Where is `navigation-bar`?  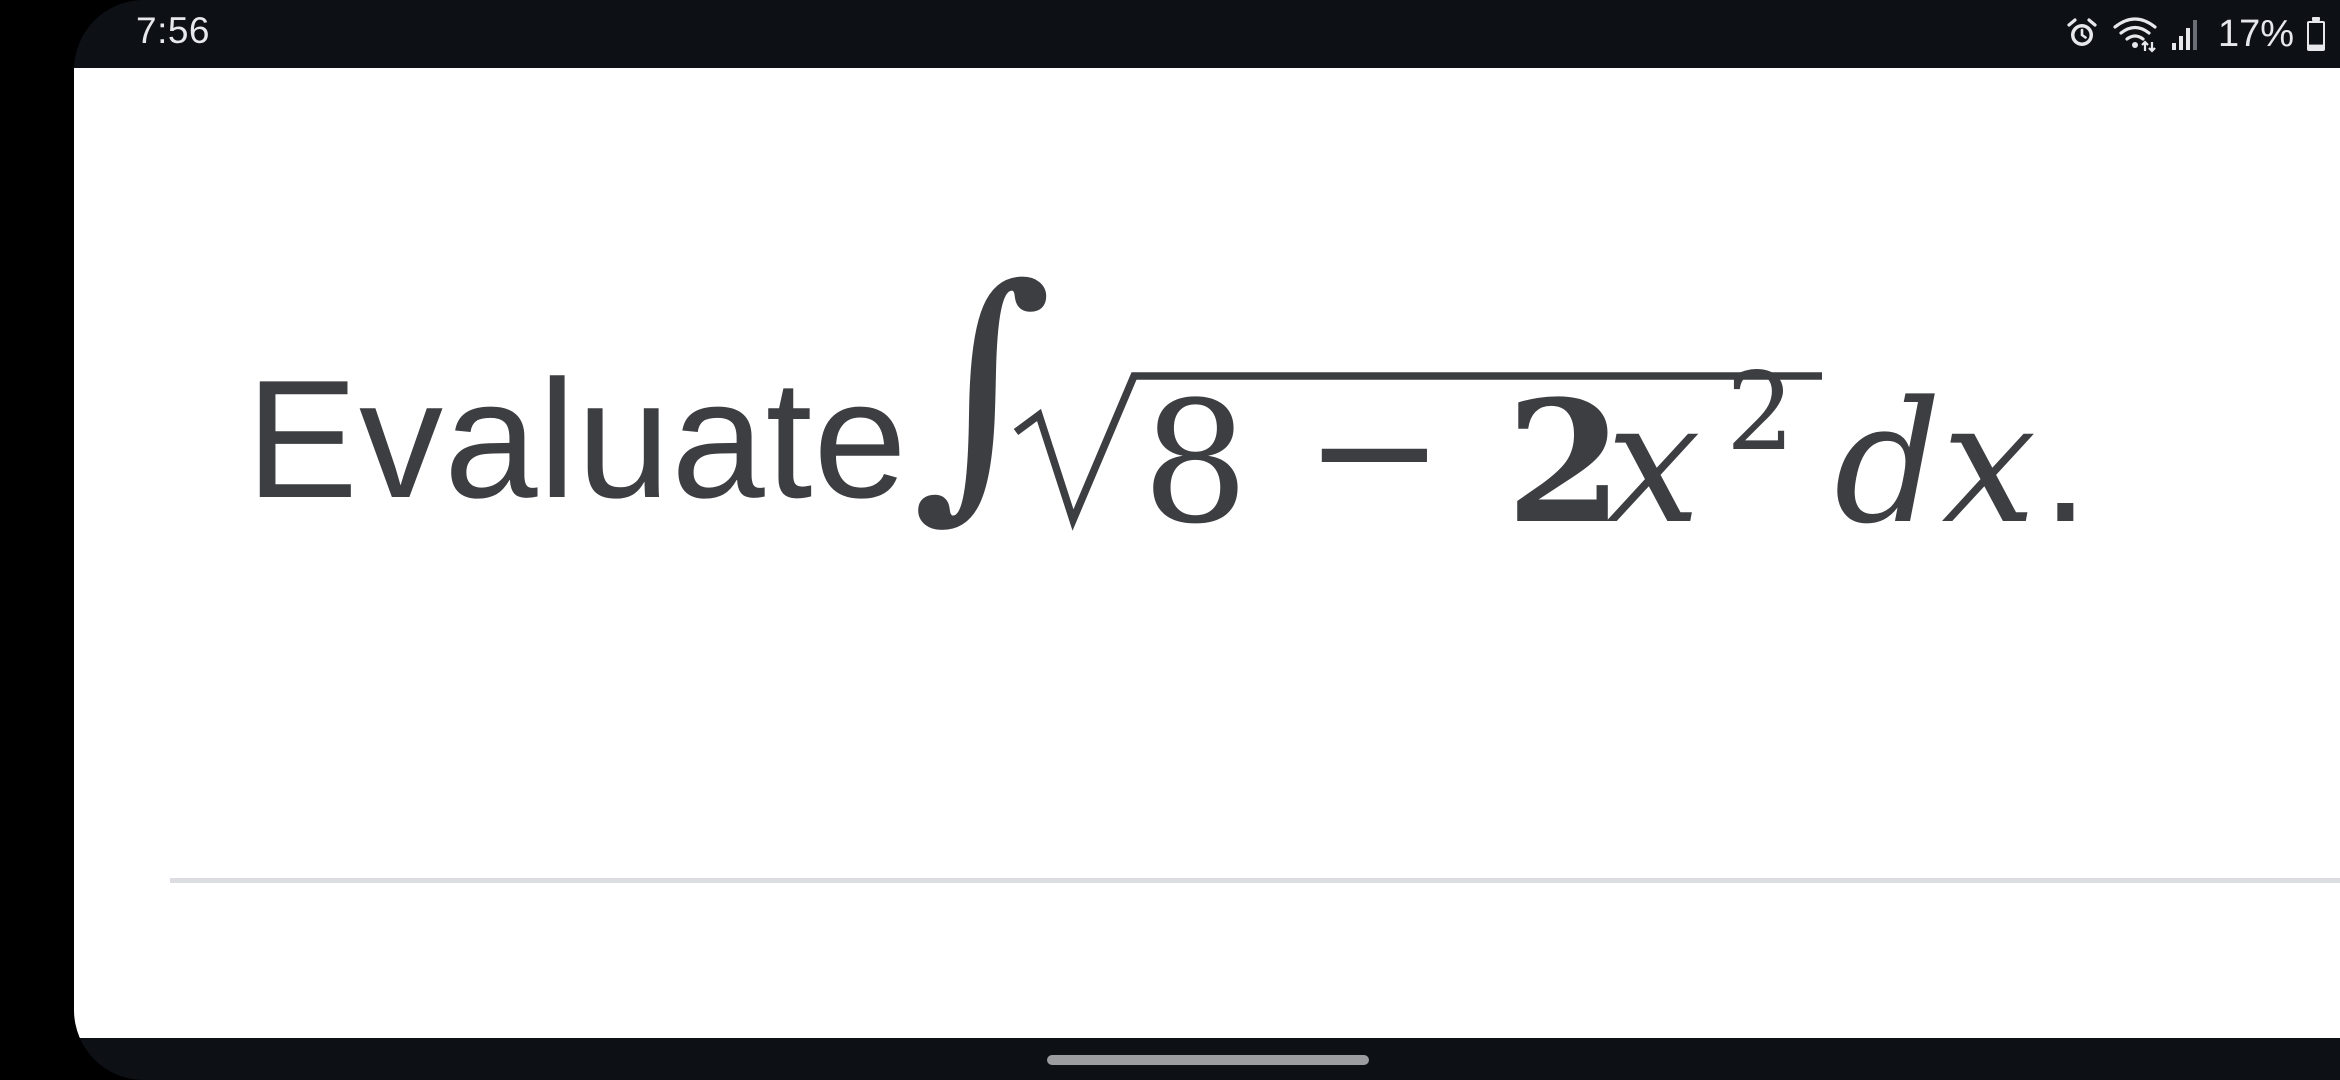
navigation-bar is located at coordinates (1207, 1059).